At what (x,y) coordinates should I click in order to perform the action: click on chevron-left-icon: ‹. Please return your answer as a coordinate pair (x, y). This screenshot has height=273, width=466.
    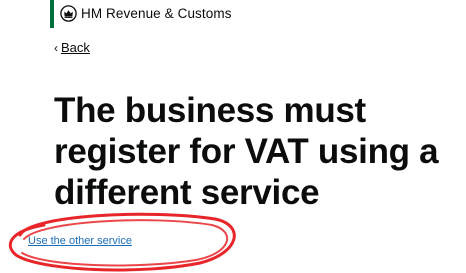
    Looking at the image, I should click on (56, 47).